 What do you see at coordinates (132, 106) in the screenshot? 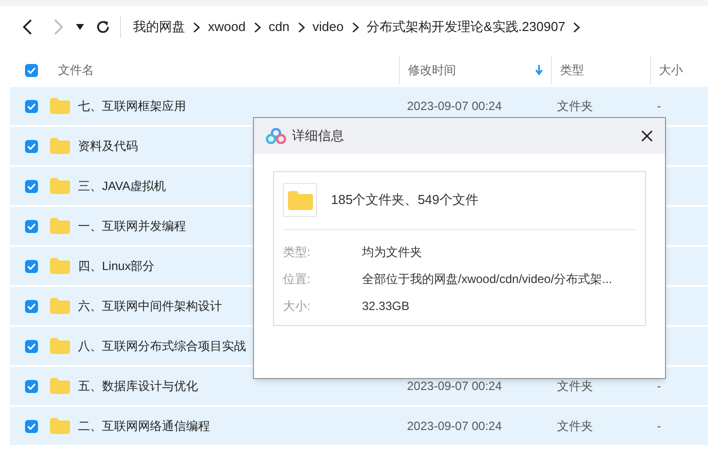
I see `file-name: 七、互联网框架应用` at bounding box center [132, 106].